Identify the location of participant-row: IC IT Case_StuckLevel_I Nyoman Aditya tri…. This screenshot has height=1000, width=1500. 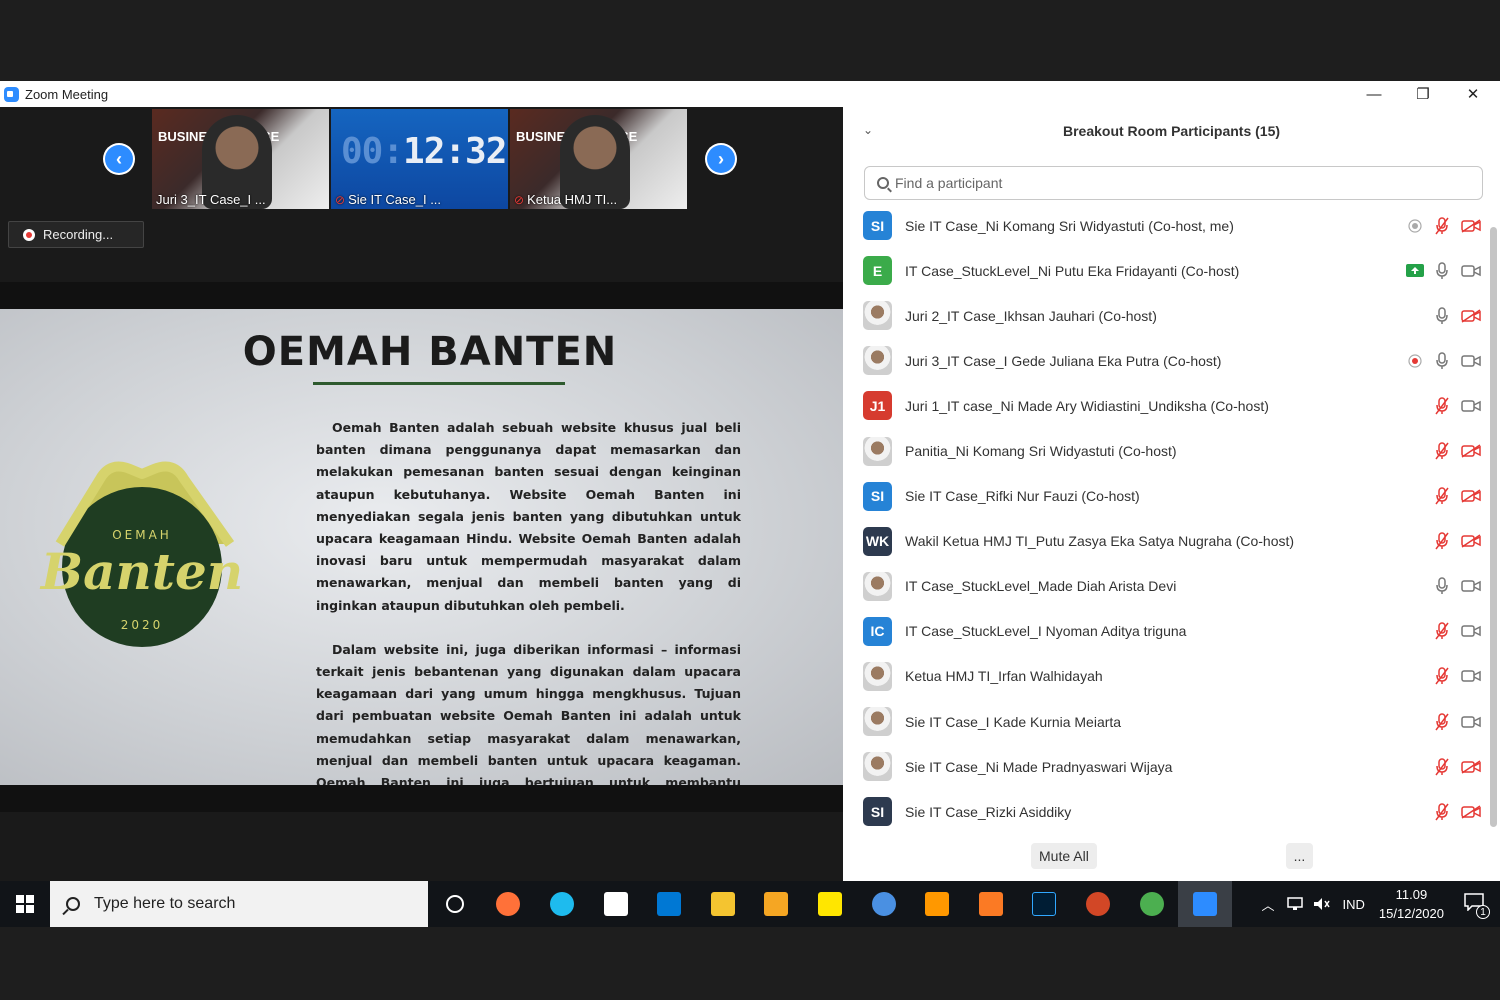
(1166, 631).